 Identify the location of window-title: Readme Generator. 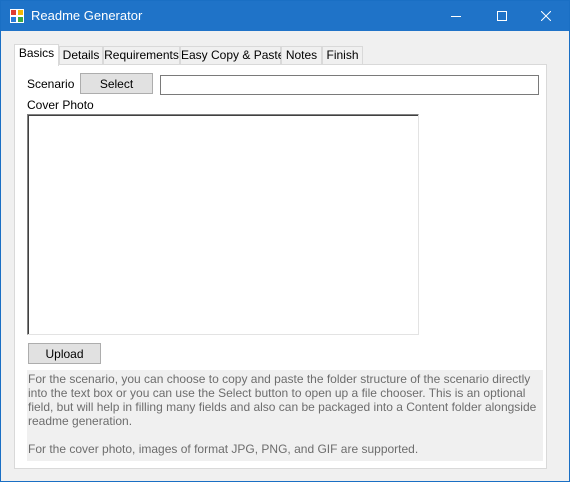
(87, 15).